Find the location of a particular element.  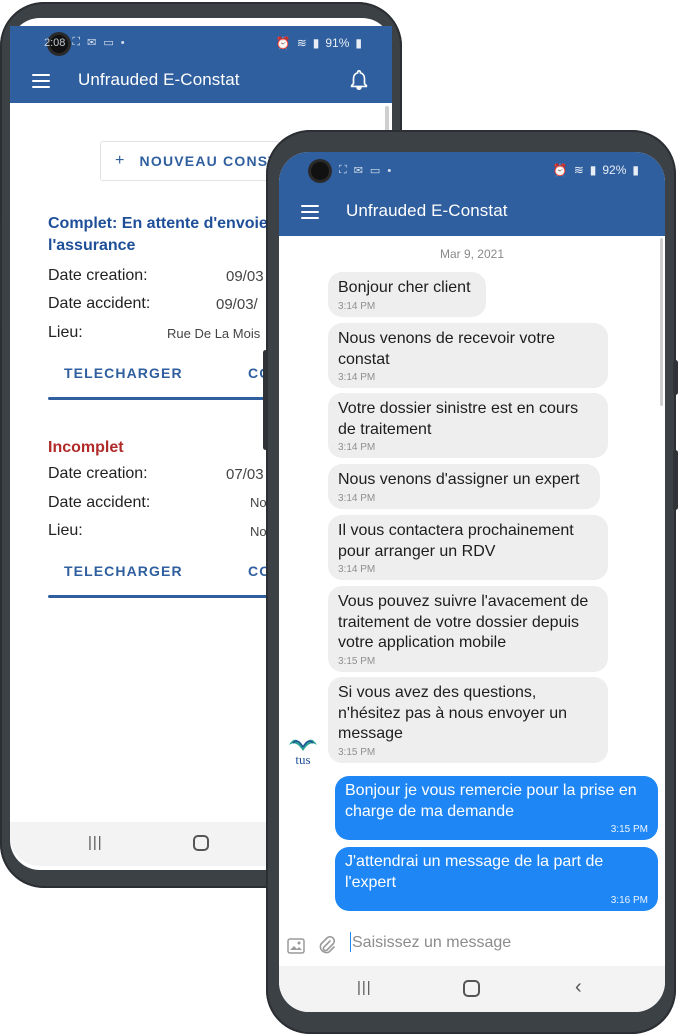

left-status-time: 2:08 is located at coordinates (55, 42).